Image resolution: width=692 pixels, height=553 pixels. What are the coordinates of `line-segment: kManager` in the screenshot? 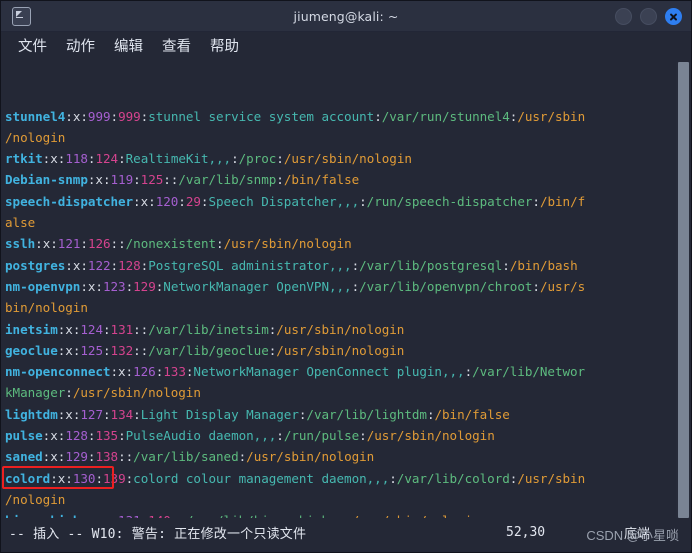 It's located at (35, 393).